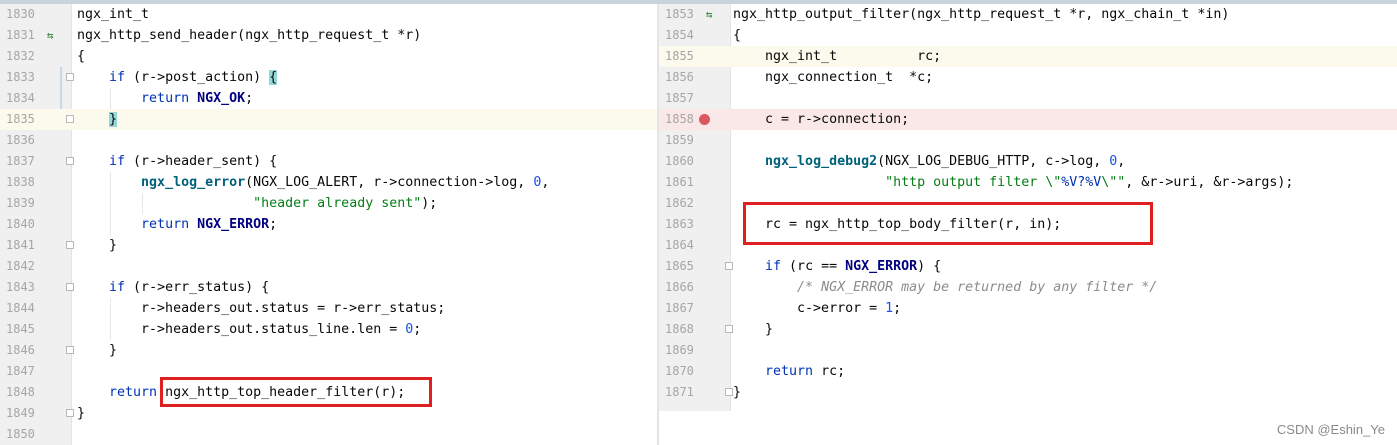  What do you see at coordinates (680, 161) in the screenshot?
I see `line-number: 1860` at bounding box center [680, 161].